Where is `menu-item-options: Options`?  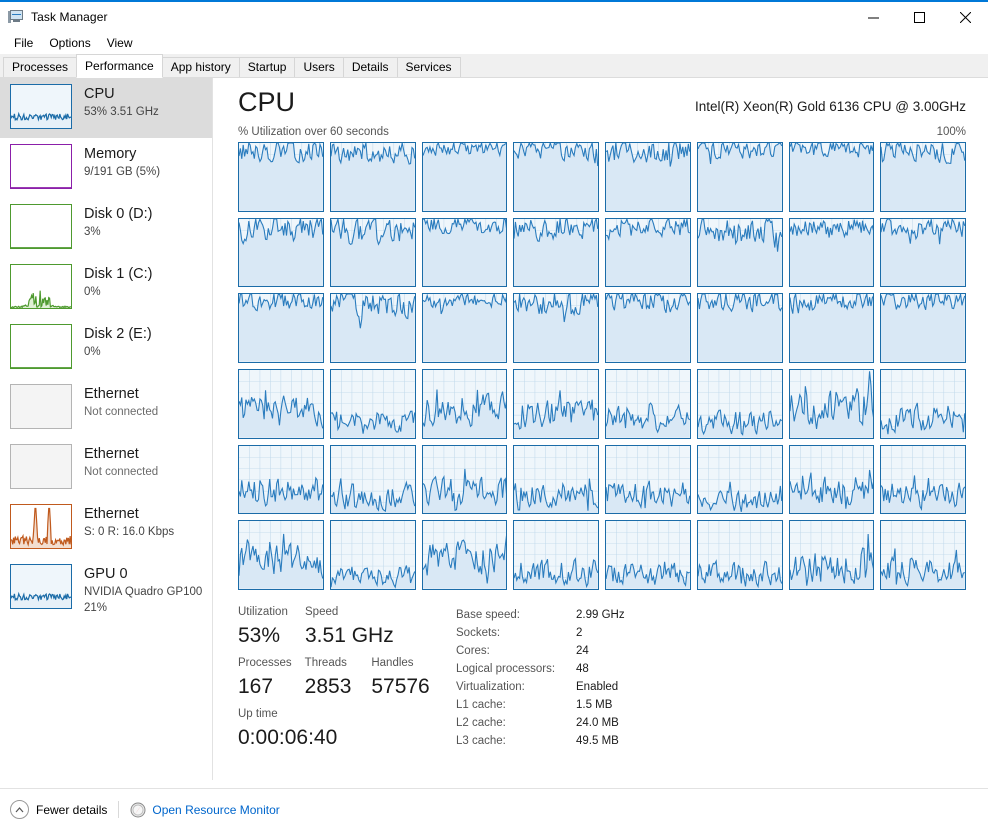
menu-item-options: Options is located at coordinates (70, 43).